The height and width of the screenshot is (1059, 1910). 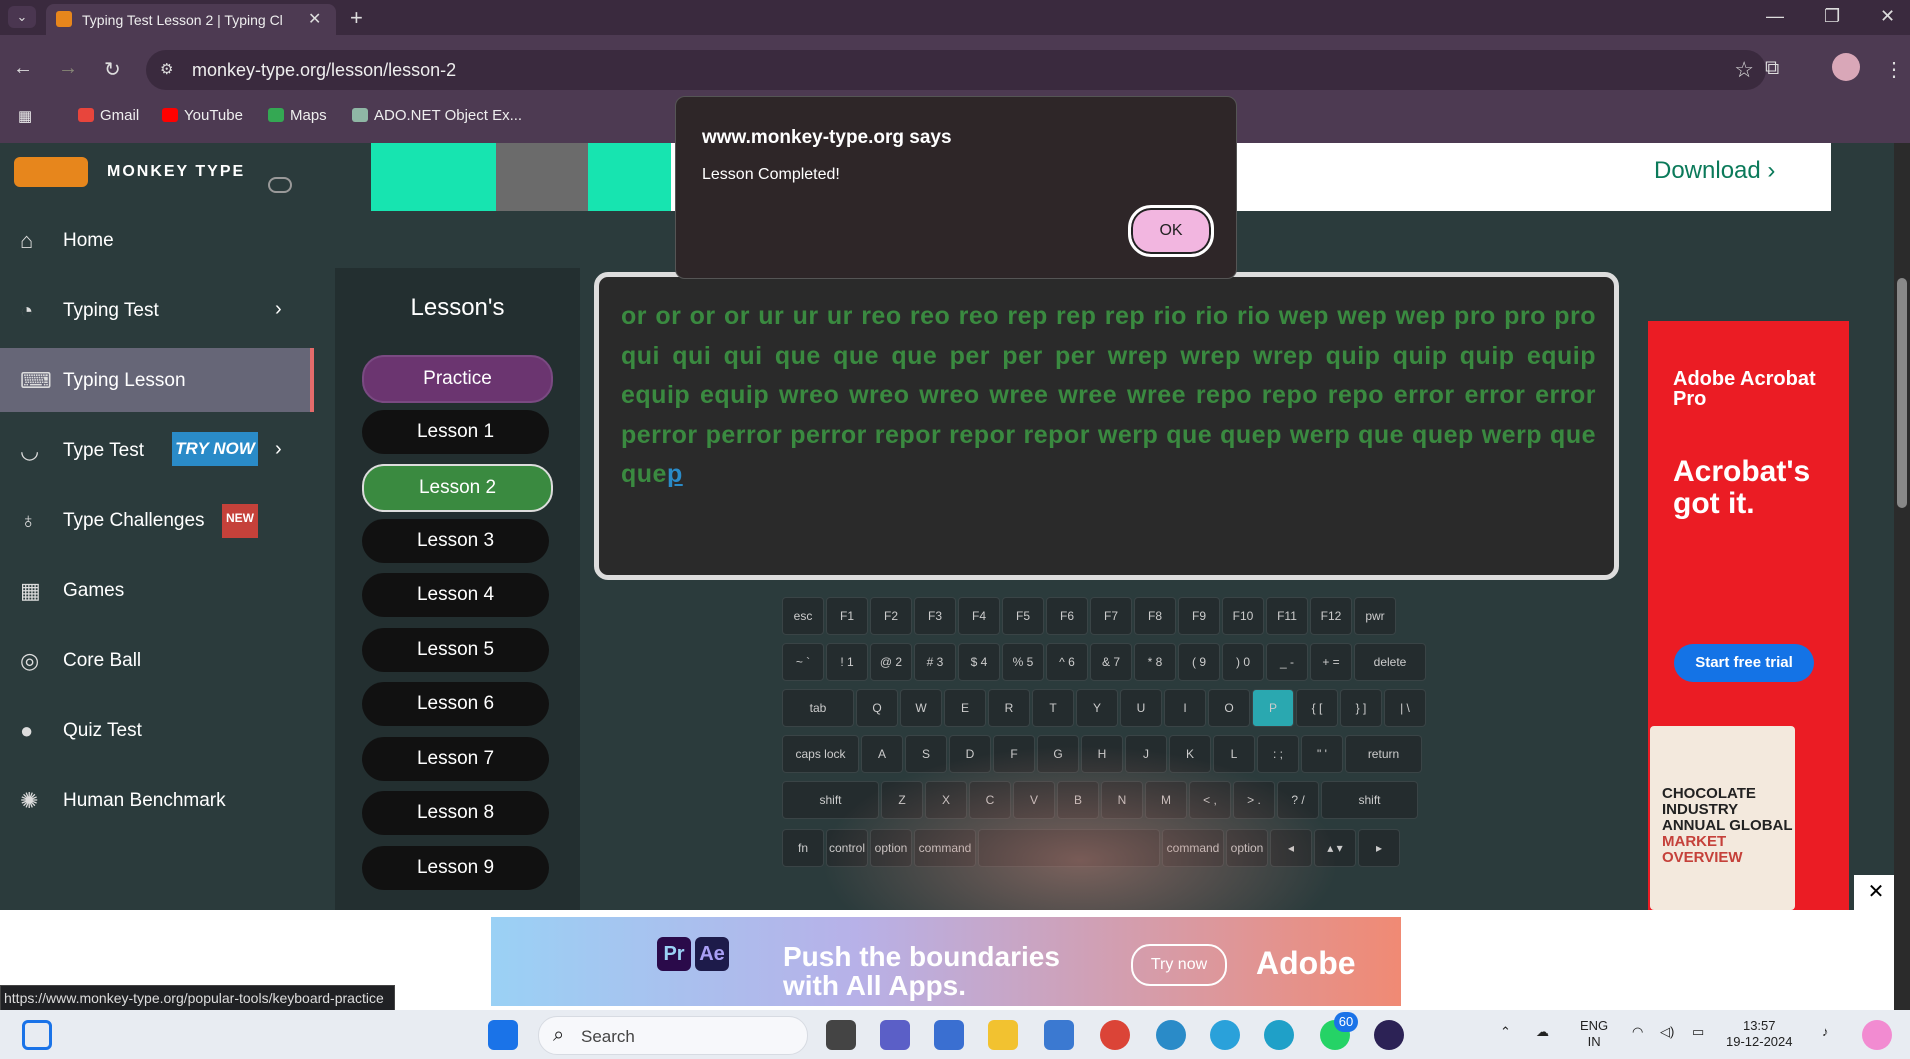 I want to click on key-p: P, so click(x=1273, y=708).